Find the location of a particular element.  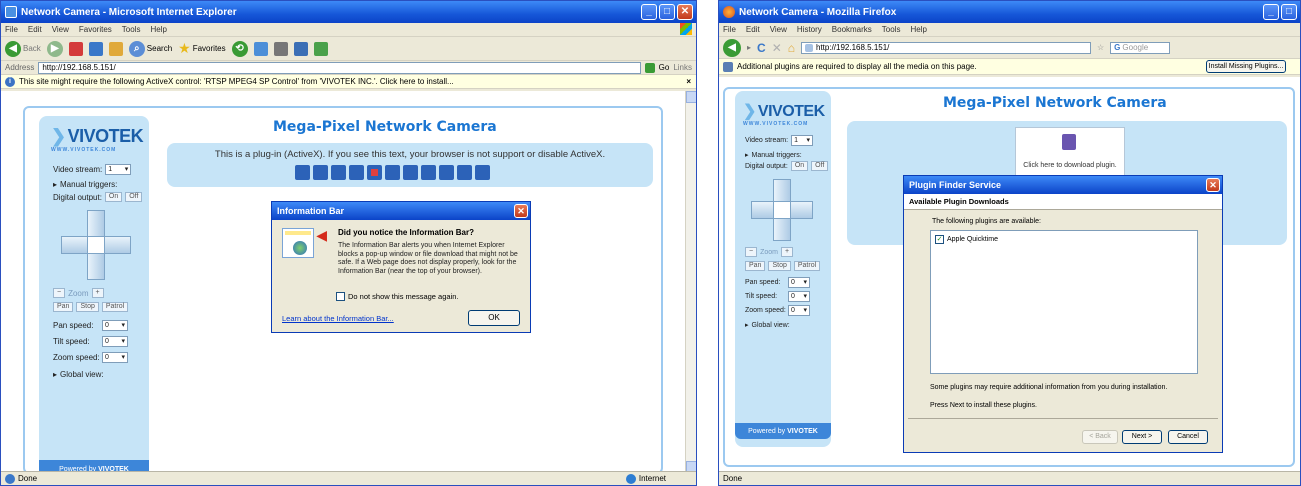

manual-triggers-arrow-icon: ▸ is located at coordinates (55, 184).